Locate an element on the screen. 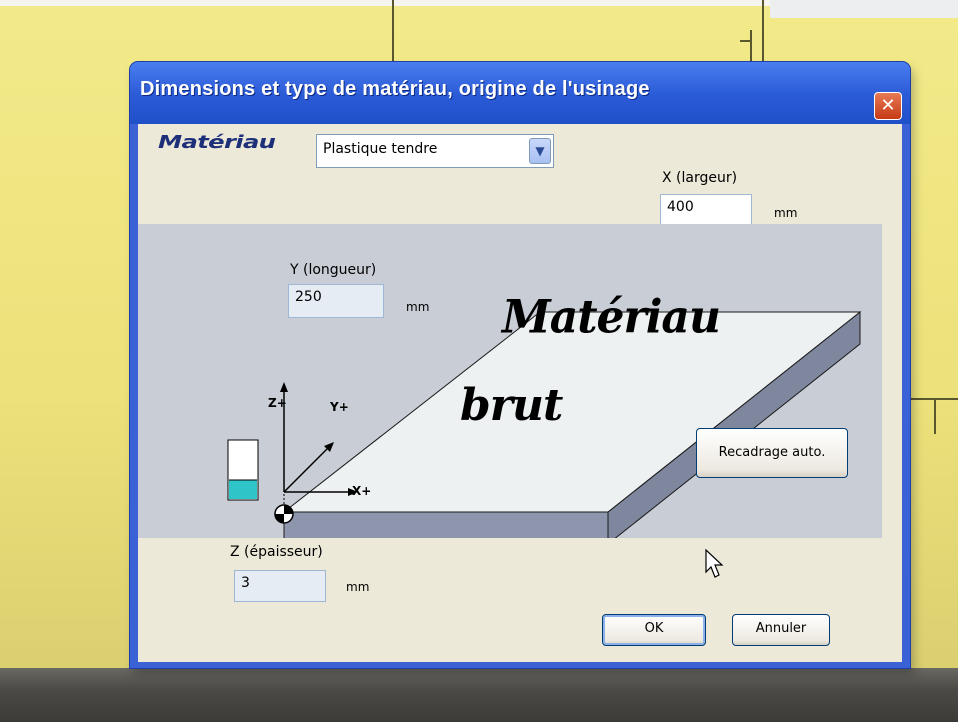 Image resolution: width=958 pixels, height=722 pixels. slab-front-face is located at coordinates (446, 524).